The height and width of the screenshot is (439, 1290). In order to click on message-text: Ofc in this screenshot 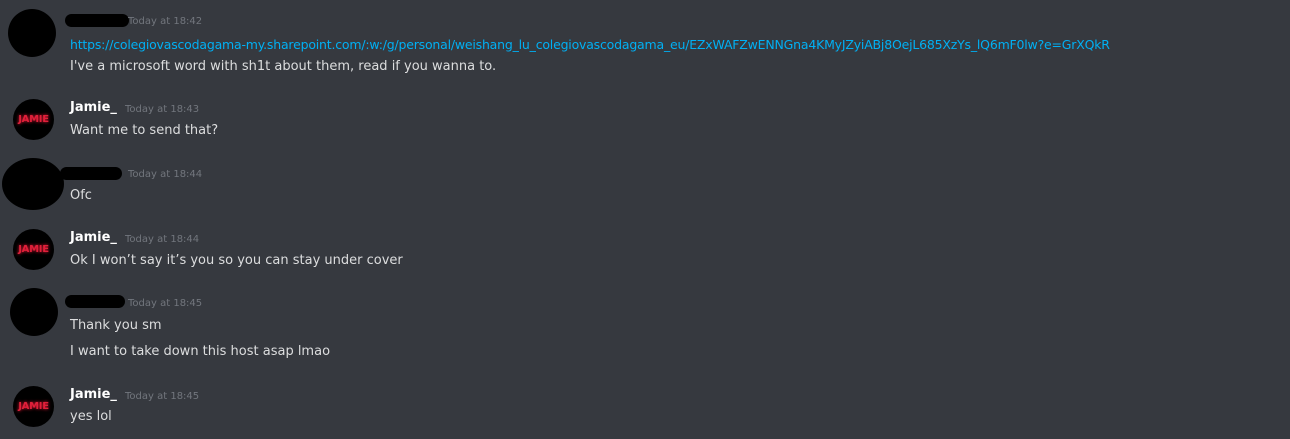, I will do `click(81, 195)`.